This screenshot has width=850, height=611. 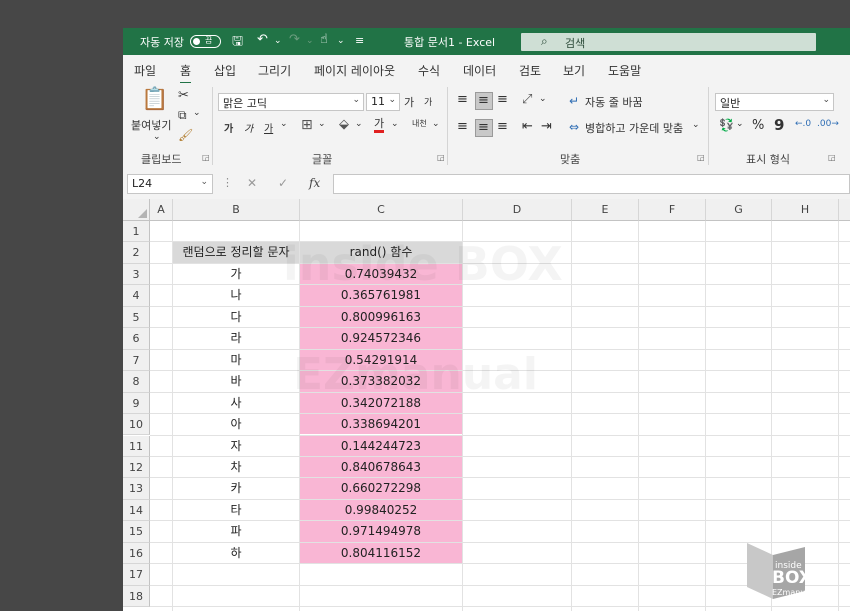 What do you see at coordinates (726, 125) in the screenshot?
I see `accounting-format-icon: 💱` at bounding box center [726, 125].